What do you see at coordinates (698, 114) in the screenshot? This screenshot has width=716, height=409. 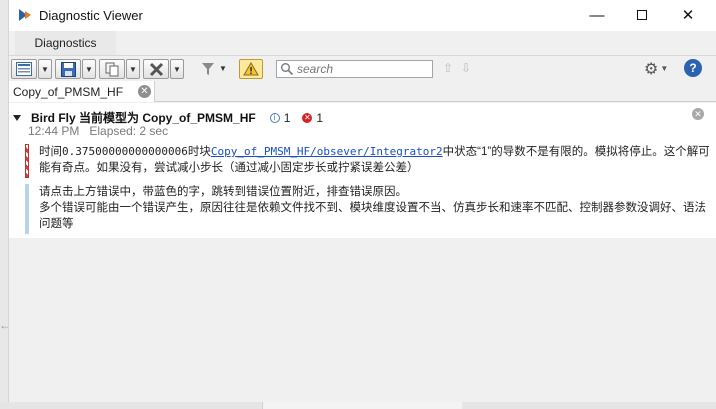 I see `dismiss-report-icon: ✕` at bounding box center [698, 114].